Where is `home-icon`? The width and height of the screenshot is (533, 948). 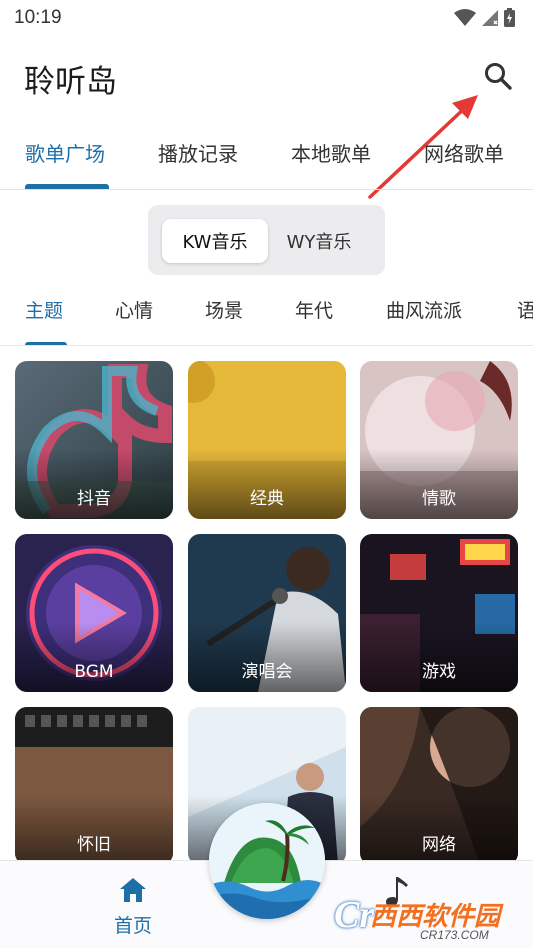 home-icon is located at coordinates (133, 890).